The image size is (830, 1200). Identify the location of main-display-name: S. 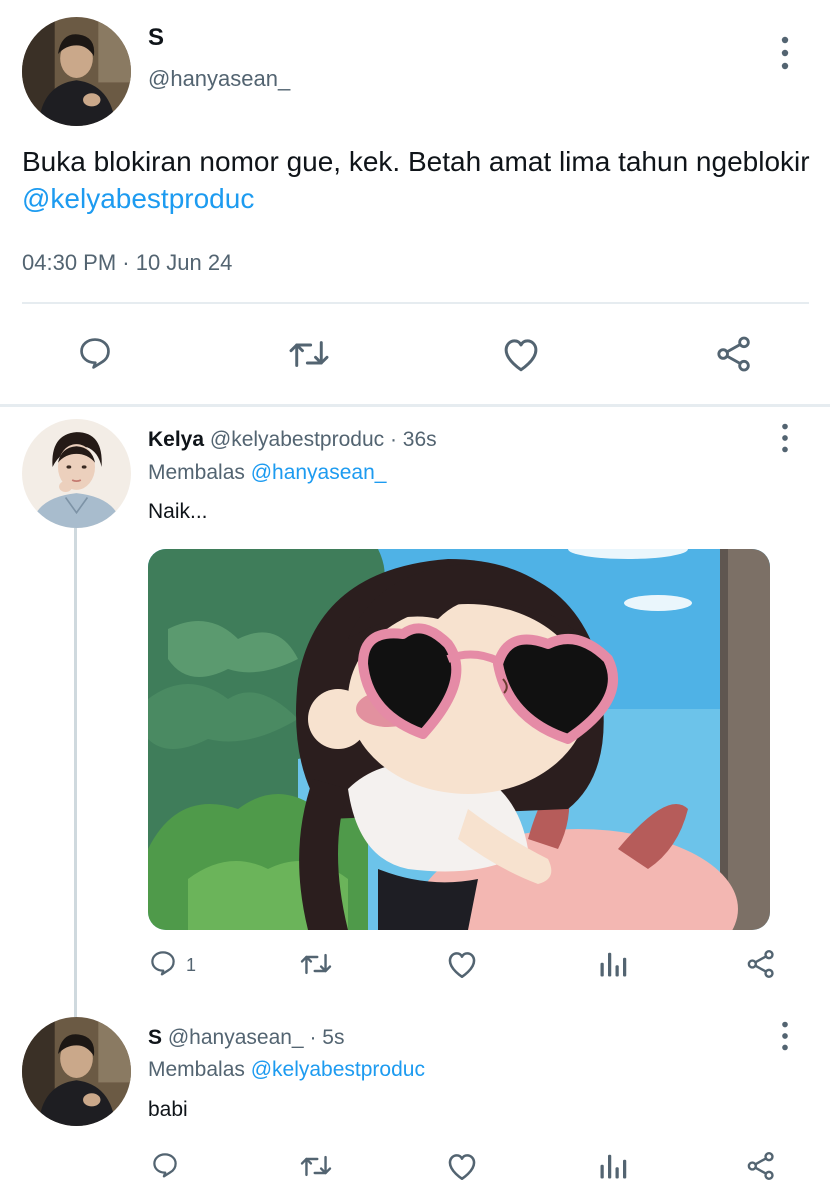
(156, 38).